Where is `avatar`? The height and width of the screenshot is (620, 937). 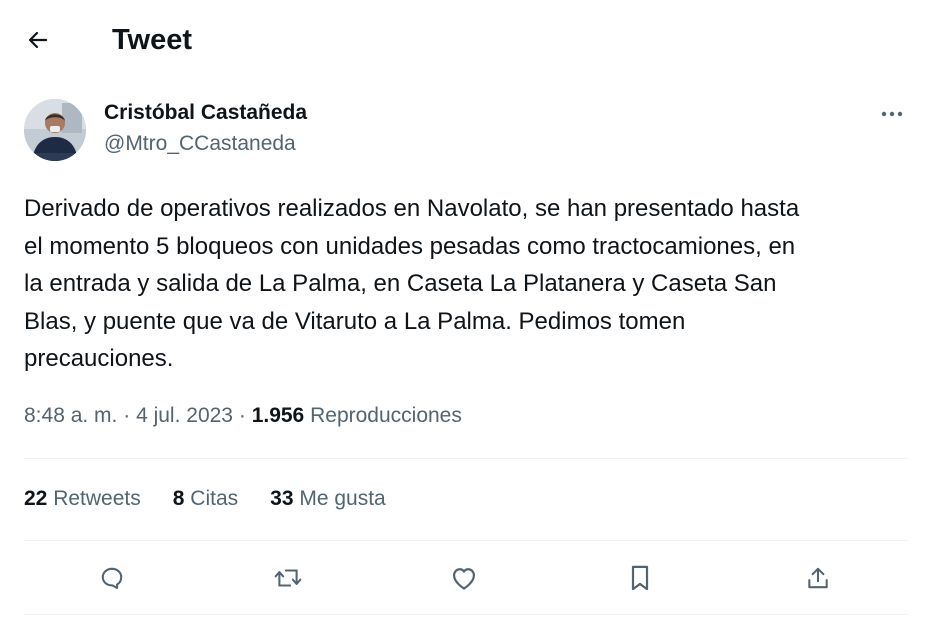
avatar is located at coordinates (55, 130).